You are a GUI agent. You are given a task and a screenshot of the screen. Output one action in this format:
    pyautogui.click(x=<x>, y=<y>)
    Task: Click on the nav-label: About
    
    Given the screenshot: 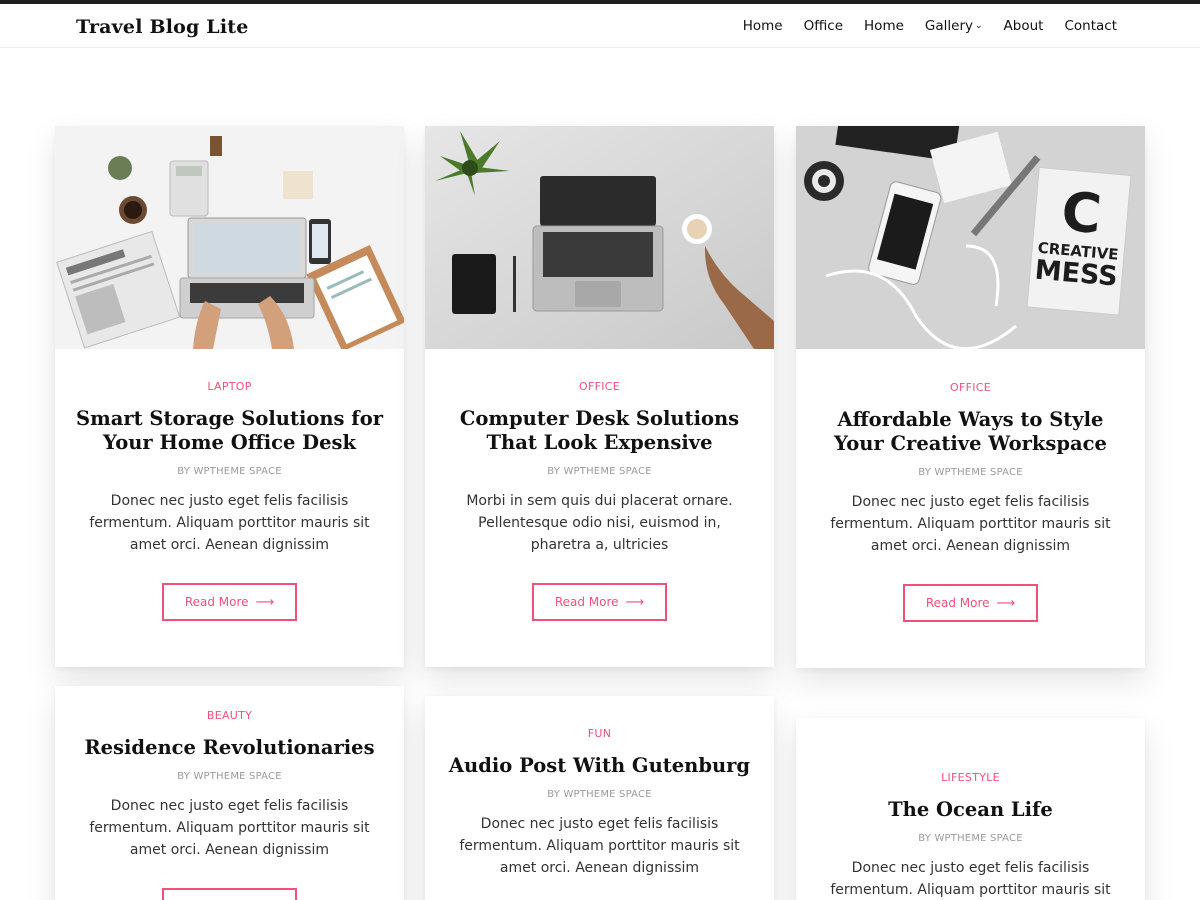 What is the action you would take?
    pyautogui.click(x=1023, y=26)
    